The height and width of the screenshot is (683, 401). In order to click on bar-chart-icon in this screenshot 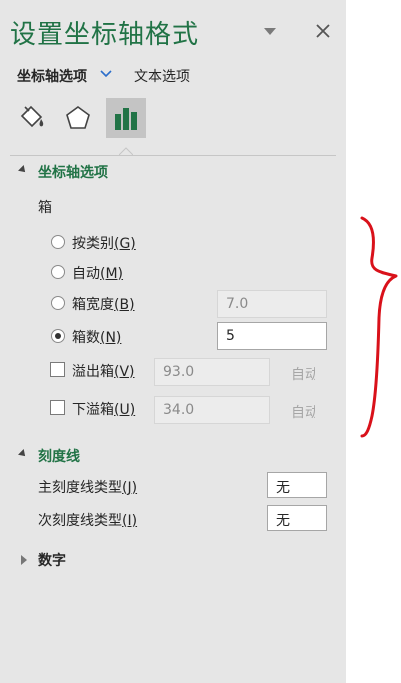, I will do `click(126, 119)`.